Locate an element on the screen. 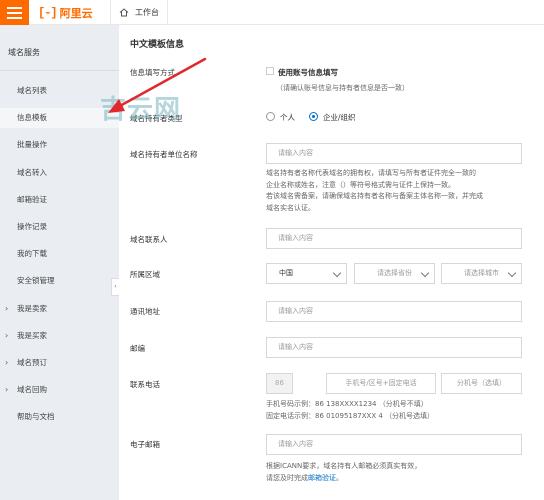 The height and width of the screenshot is (500, 544). annotation-arrow is located at coordinates (157, 85).